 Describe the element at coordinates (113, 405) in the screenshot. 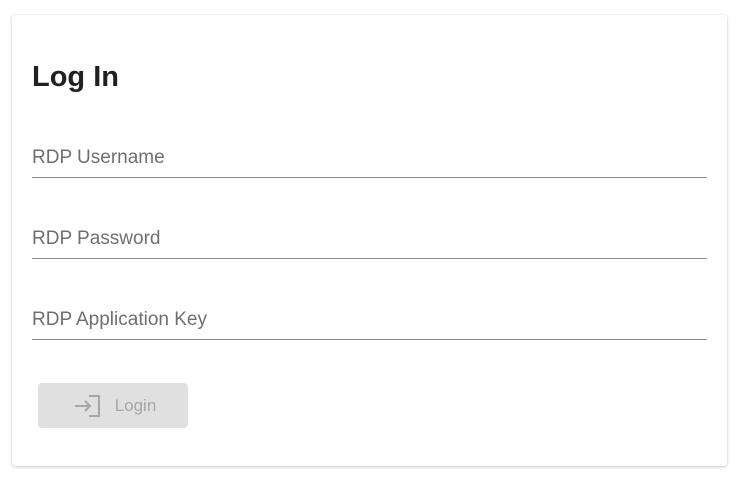

I see `login-button: Login` at that location.